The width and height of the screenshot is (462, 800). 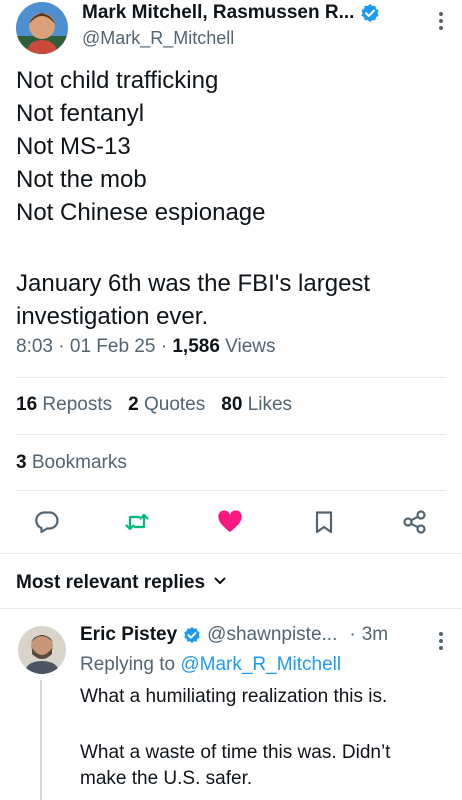 What do you see at coordinates (128, 664) in the screenshot?
I see `replying-prefix: Replying to` at bounding box center [128, 664].